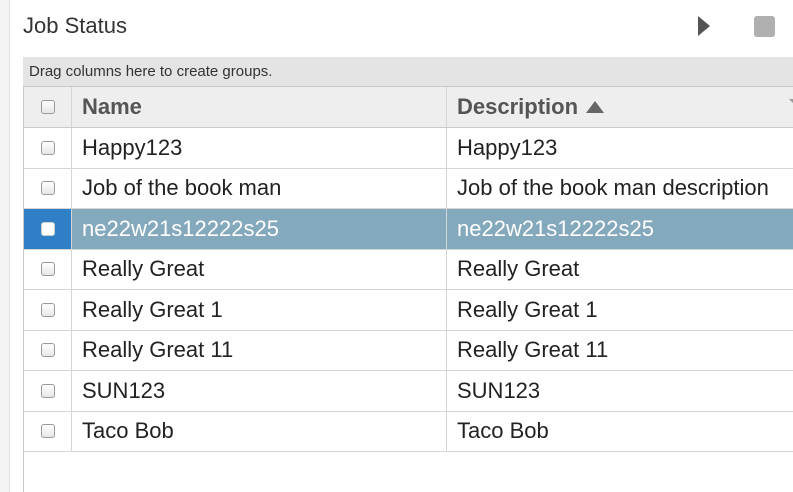  I want to click on row-name-cell: SUN123, so click(259, 391).